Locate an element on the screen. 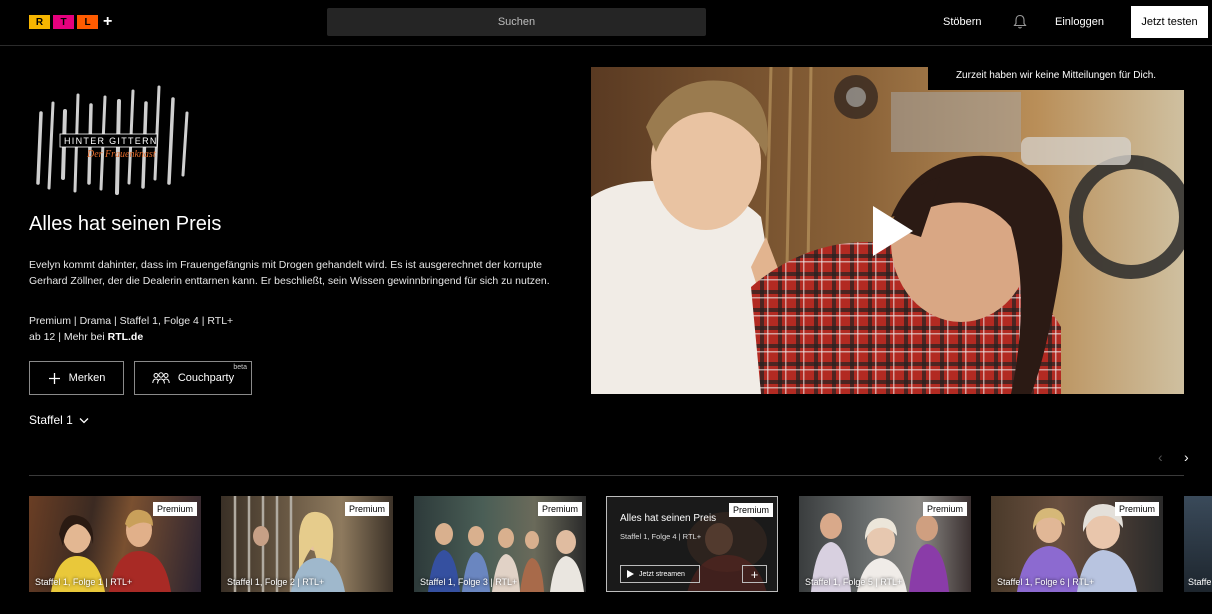 The image size is (1212, 614). episode-card-7-partial: Staffel is located at coordinates (1198, 544).